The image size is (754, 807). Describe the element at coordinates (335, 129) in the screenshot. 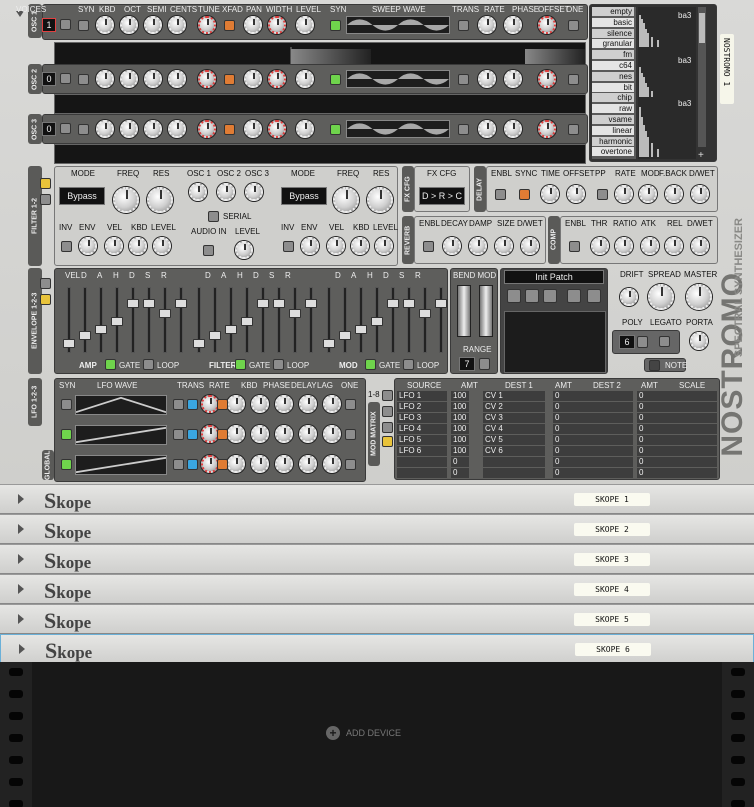

I see `osc-sync-button` at that location.